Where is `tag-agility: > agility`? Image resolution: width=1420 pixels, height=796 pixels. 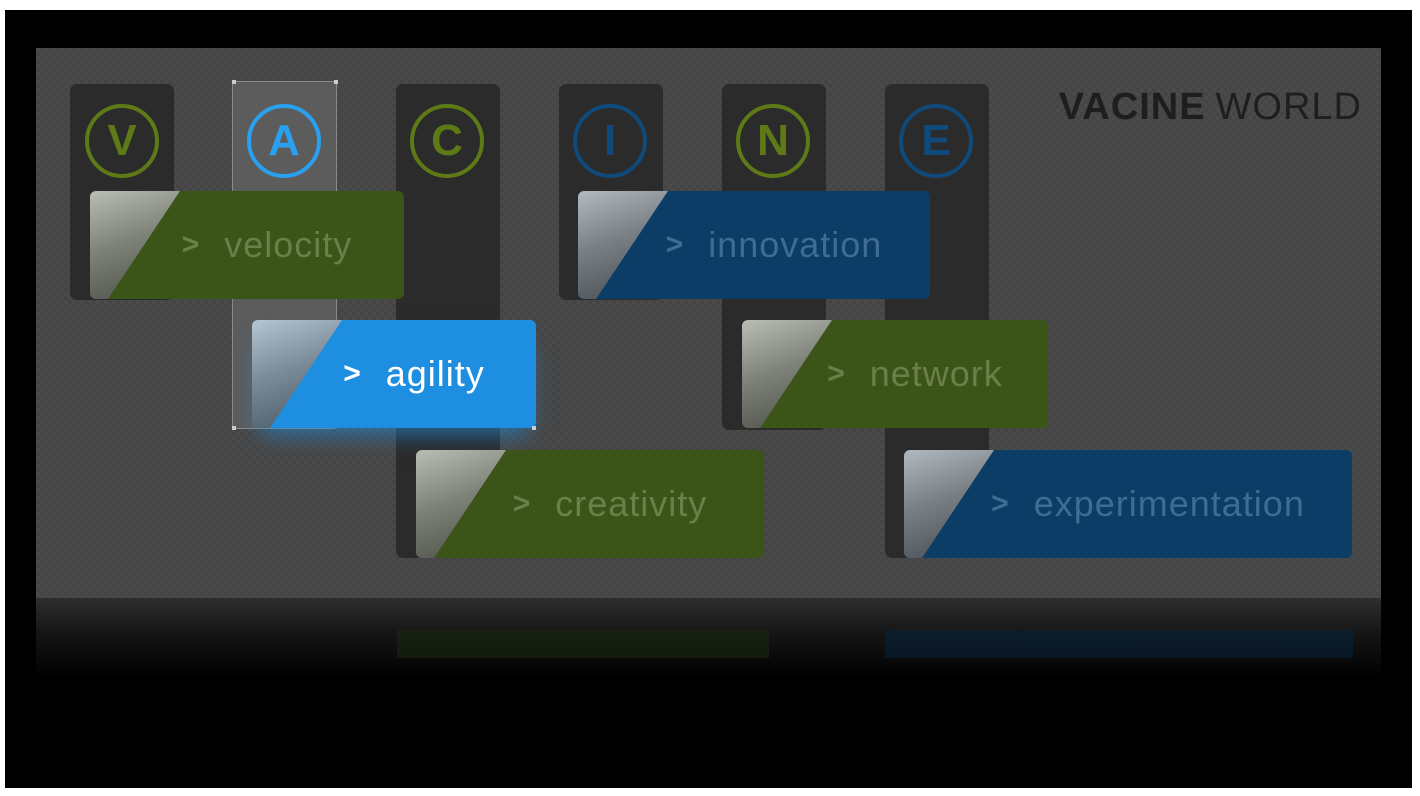
tag-agility: > agility is located at coordinates (394, 374).